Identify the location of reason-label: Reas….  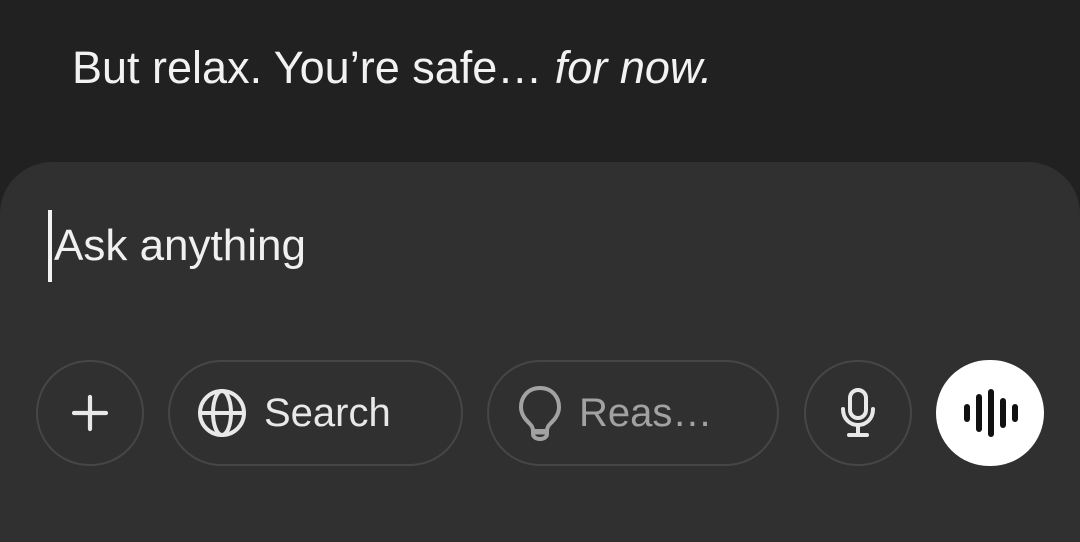
(646, 412).